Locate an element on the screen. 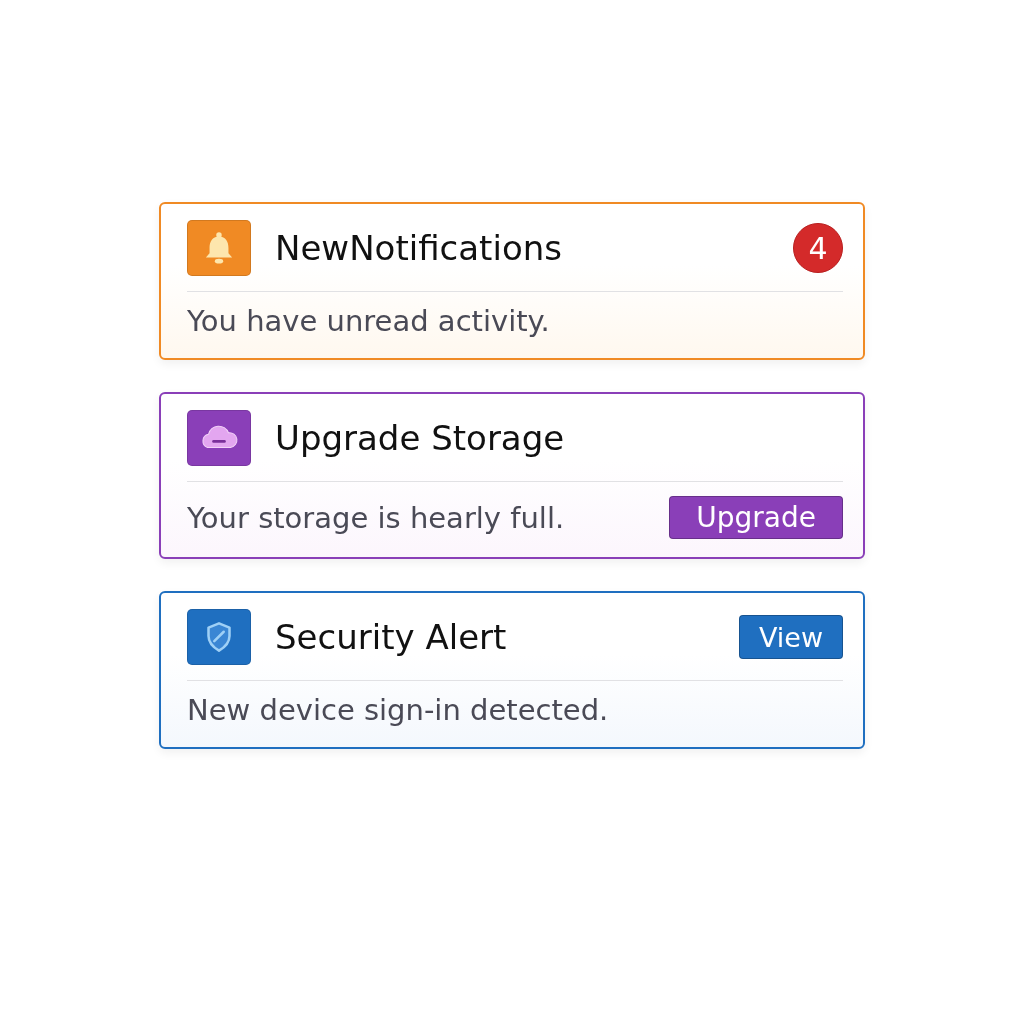 Image resolution: width=1024 pixels, height=1024 pixels. card-title: Upgrade Storage is located at coordinates (420, 438).